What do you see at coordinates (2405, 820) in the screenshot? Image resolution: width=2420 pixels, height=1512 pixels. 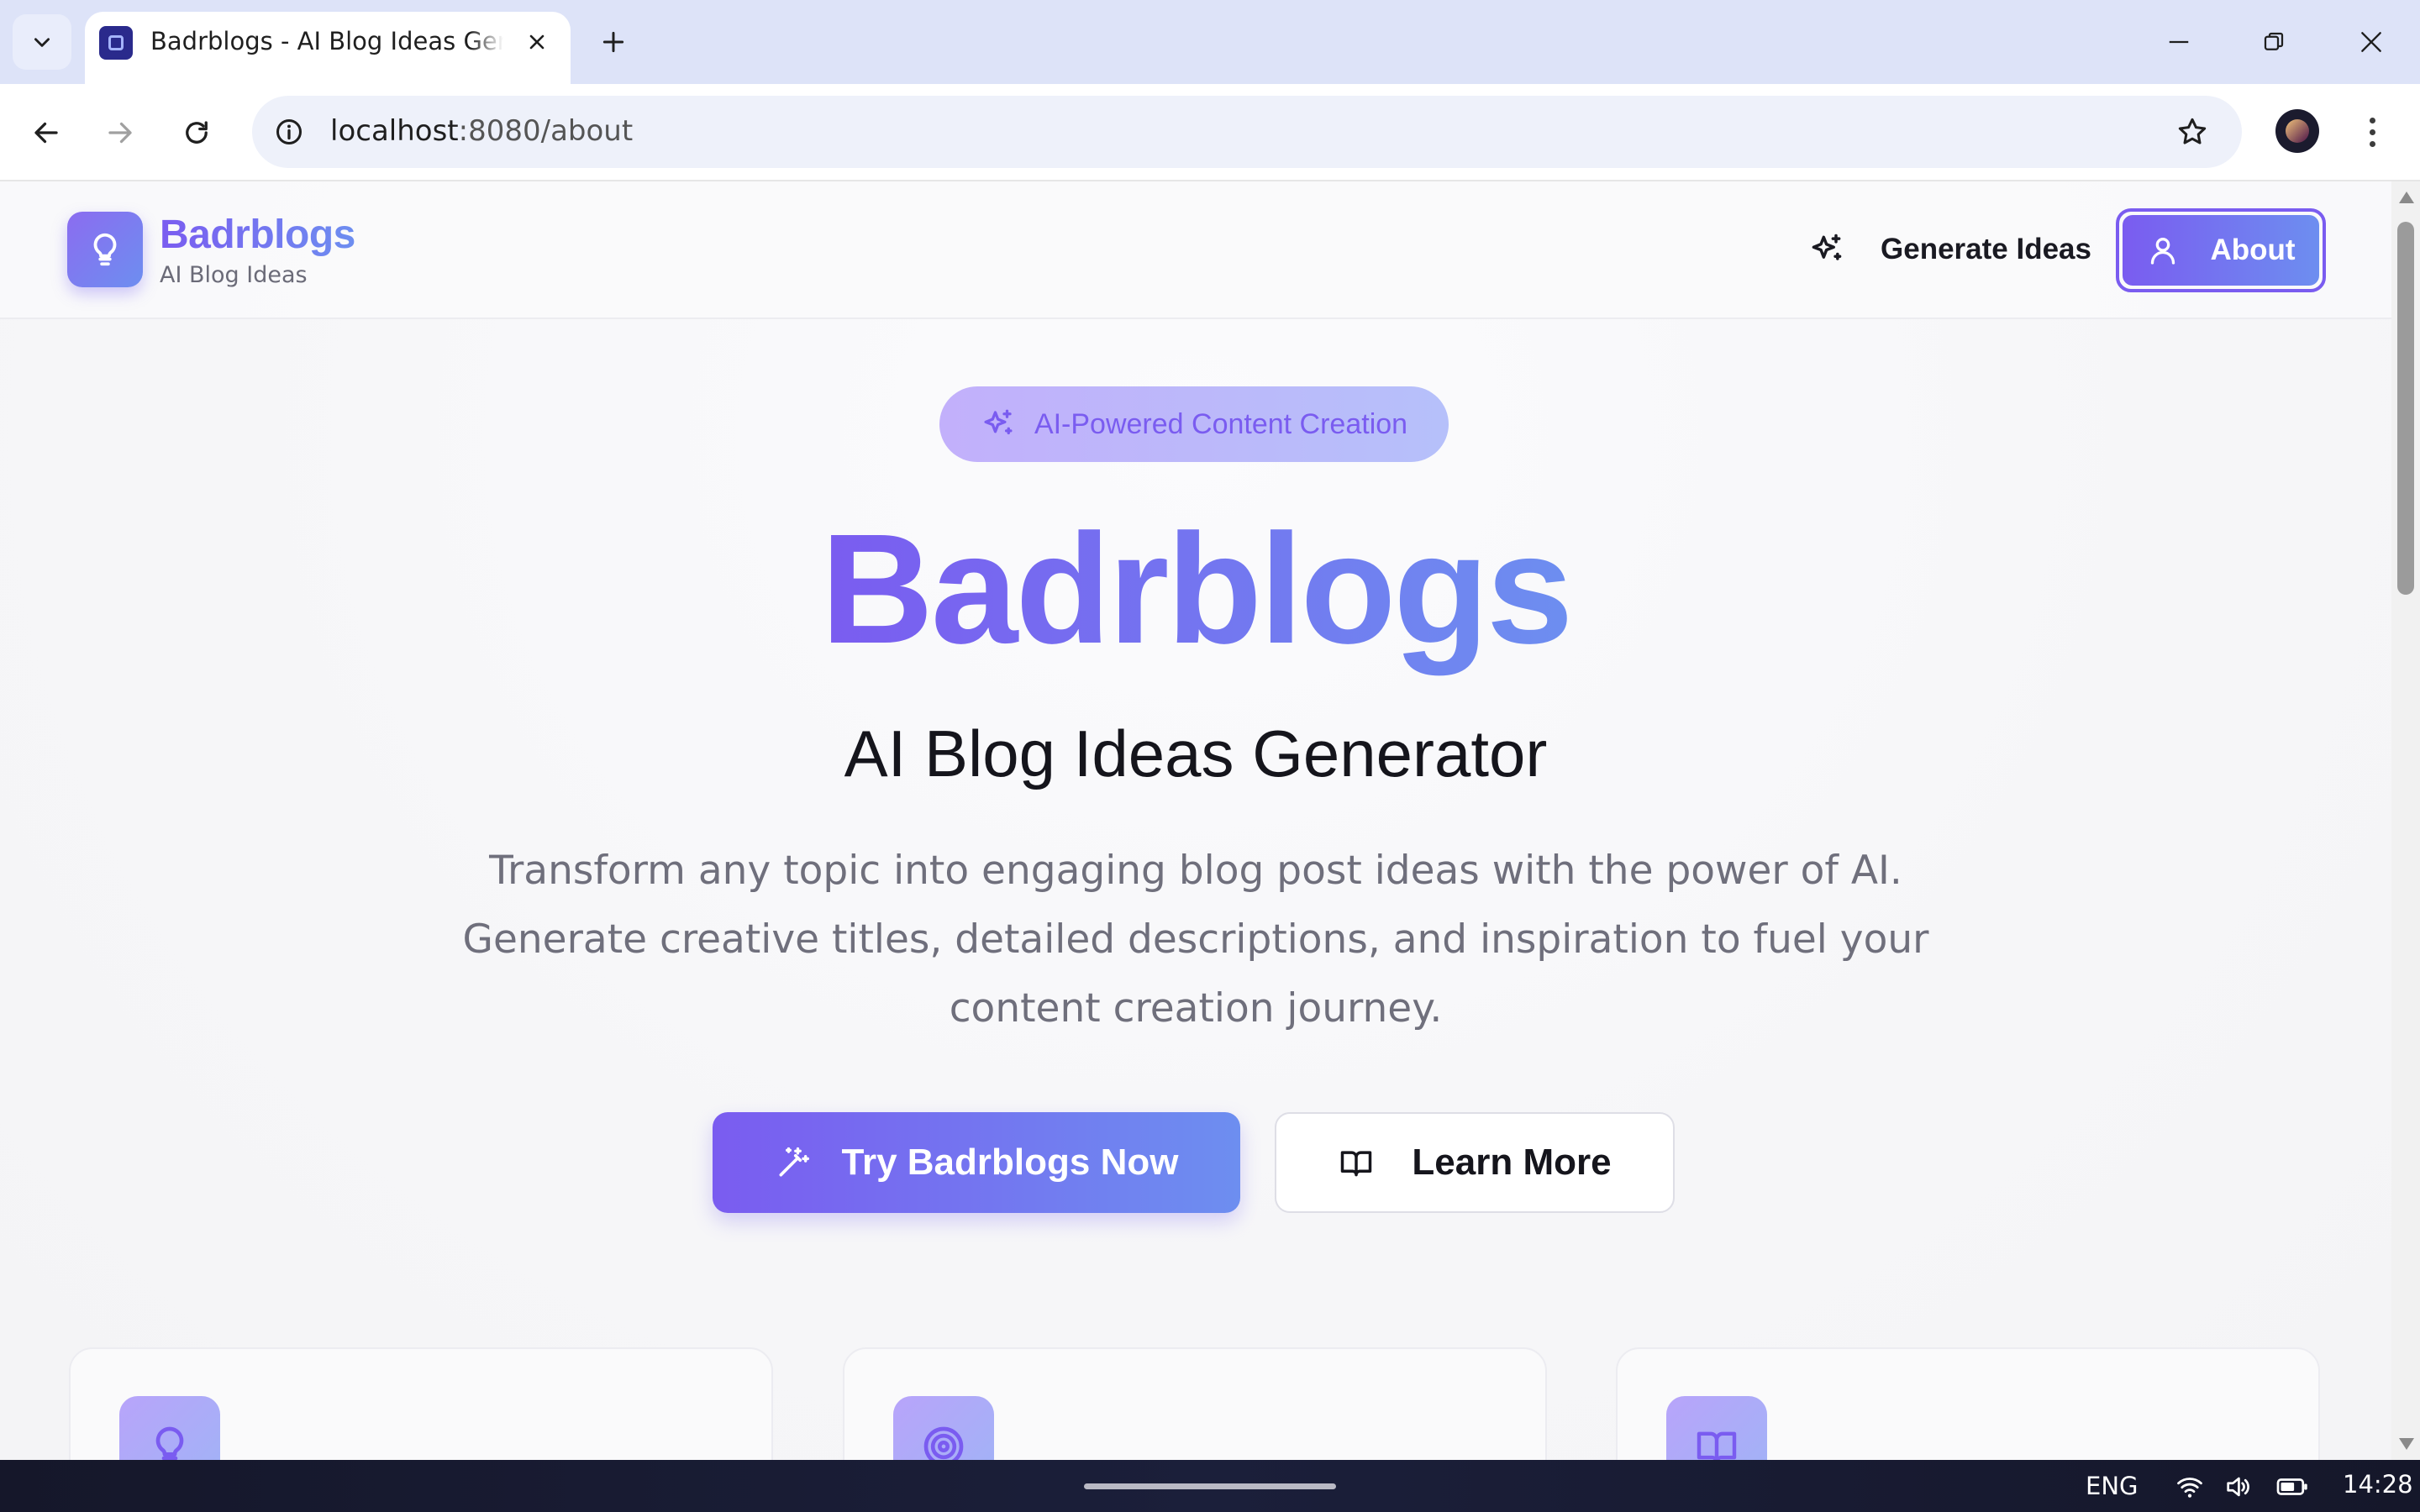 I see `page-scrollbar` at bounding box center [2405, 820].